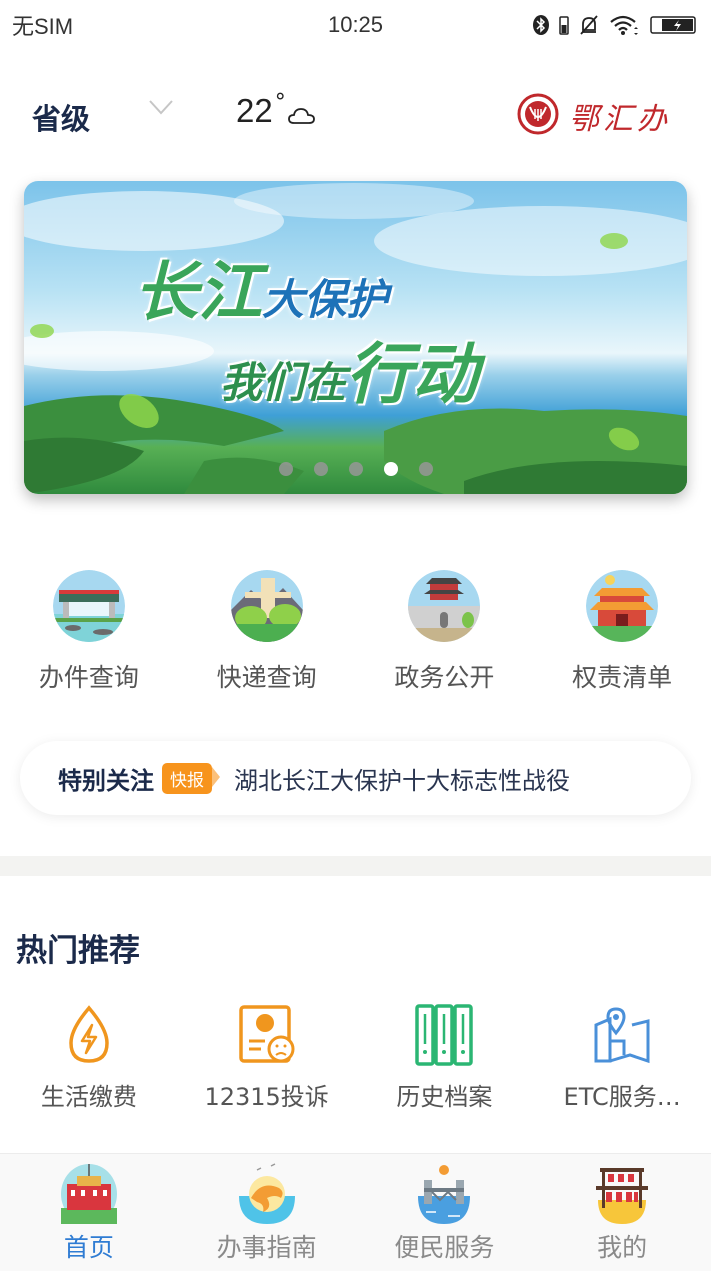 This screenshot has width=711, height=1271. I want to click on banner-text-big: 长江, so click(198, 292).